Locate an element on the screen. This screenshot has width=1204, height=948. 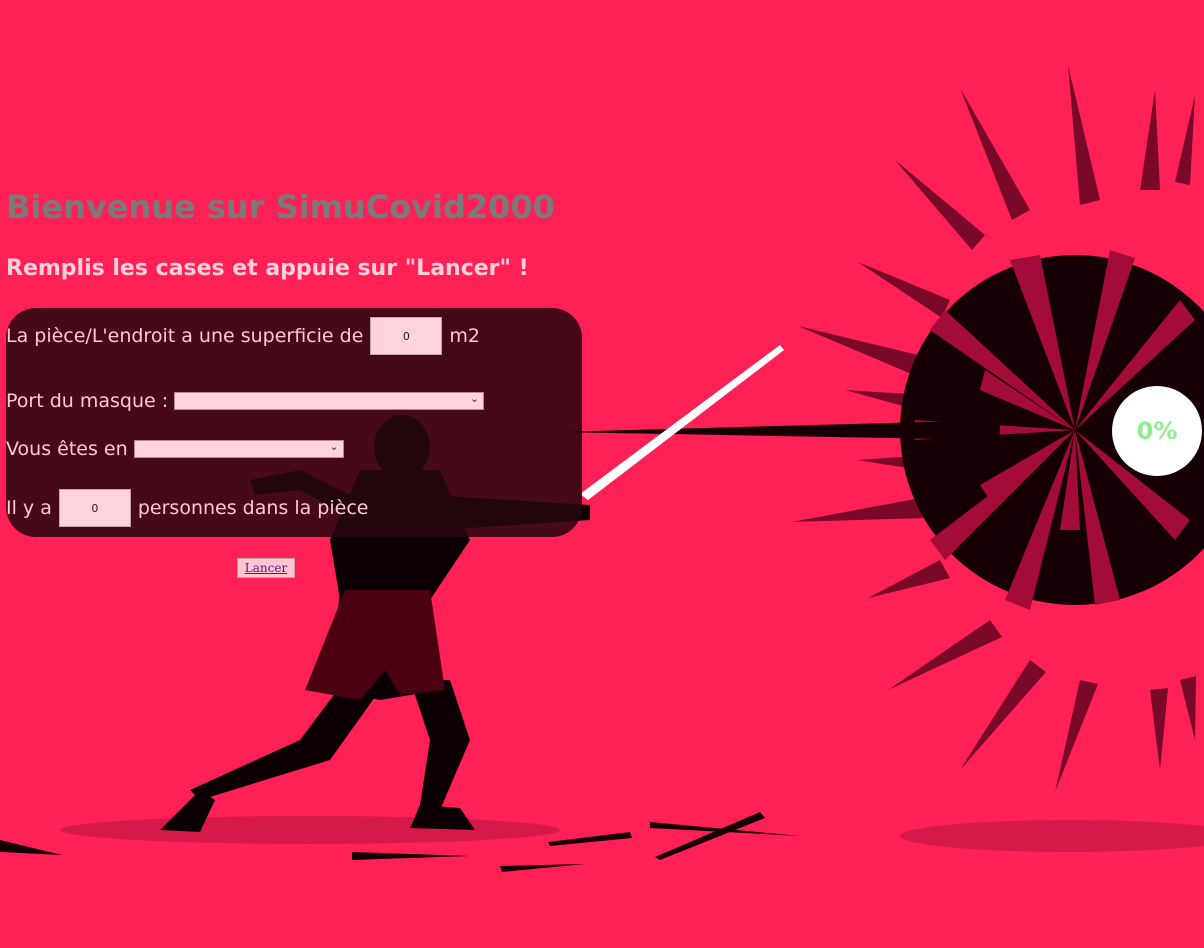
launch-button: Lancer is located at coordinates (266, 568).